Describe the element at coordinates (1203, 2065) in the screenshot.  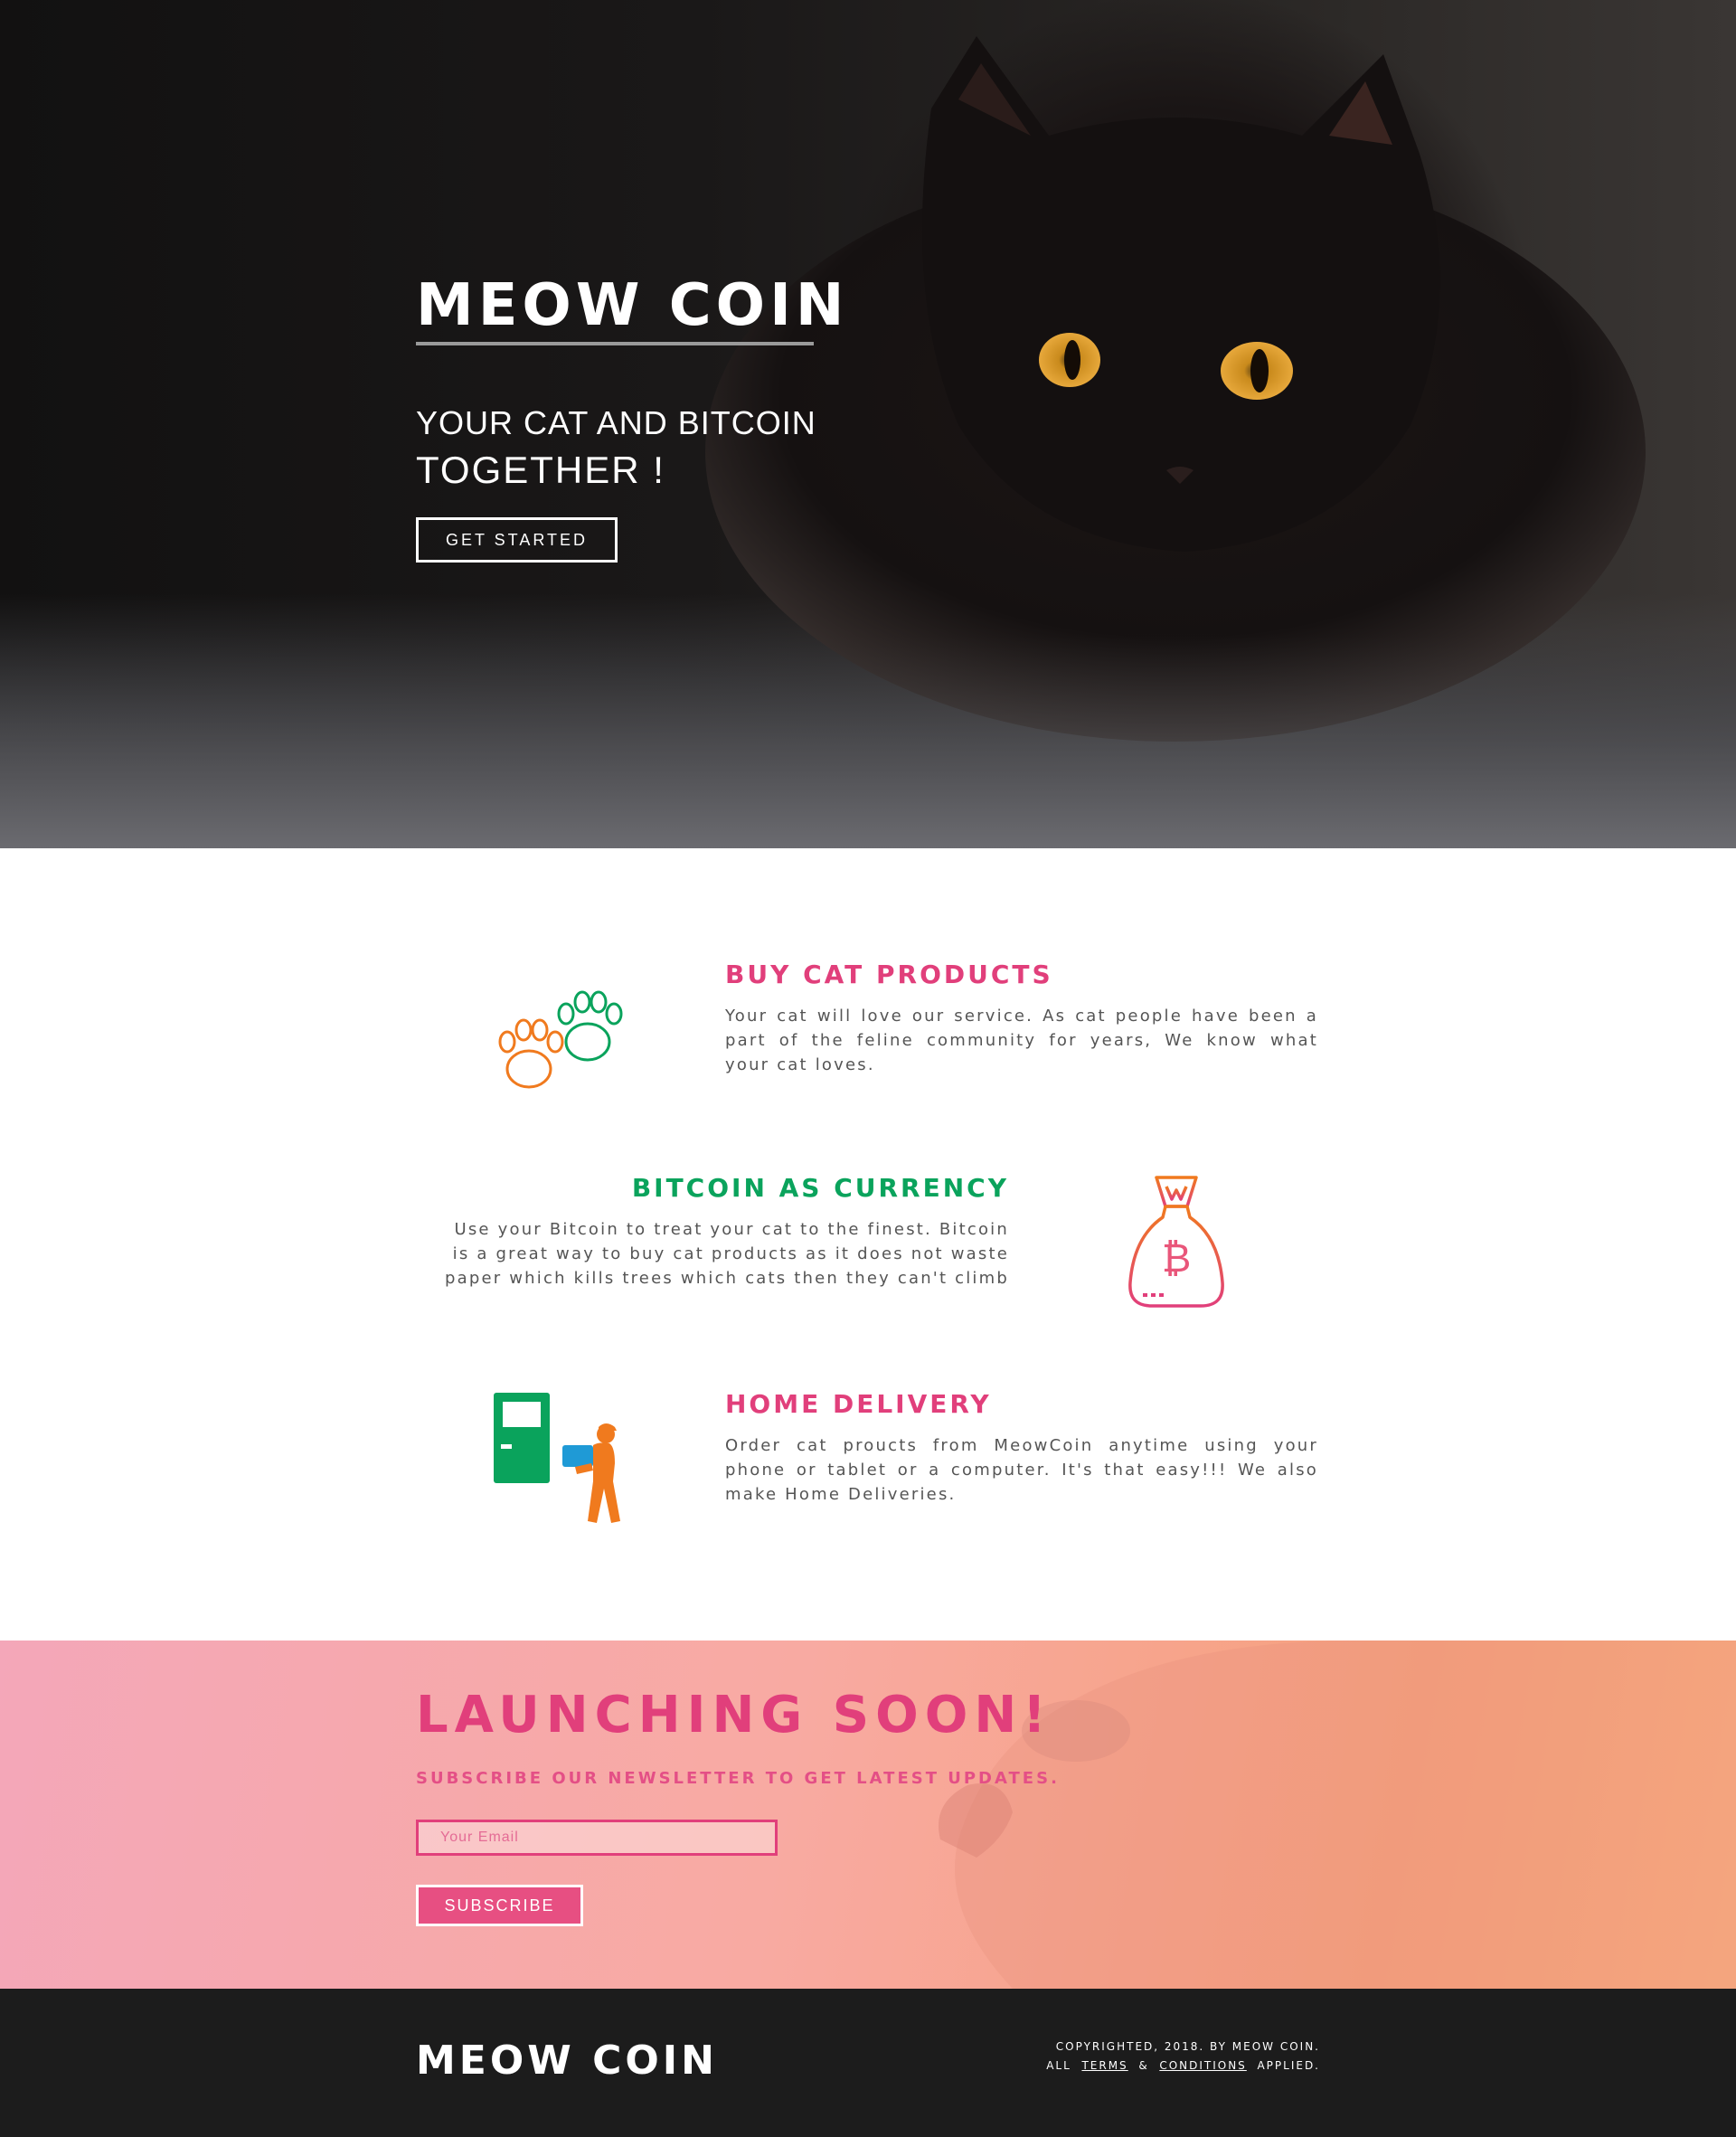
I see `conditions-link: CONDITIONS` at that location.